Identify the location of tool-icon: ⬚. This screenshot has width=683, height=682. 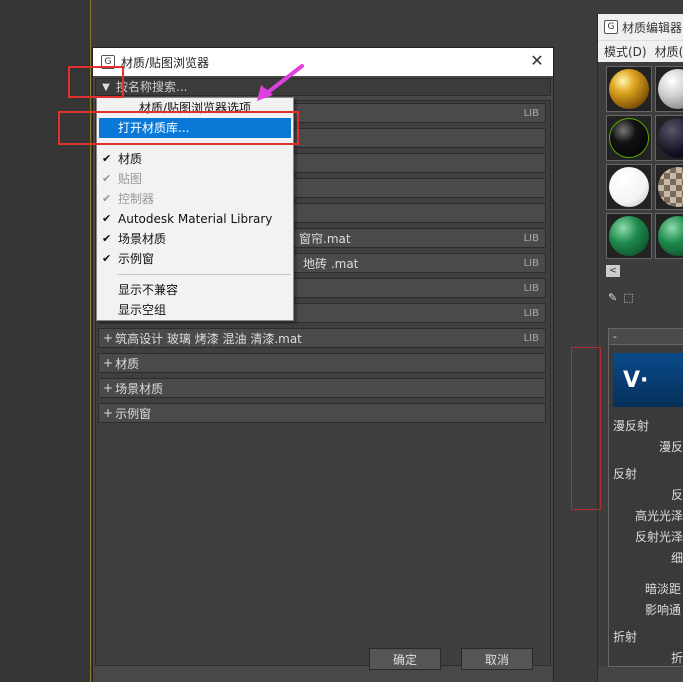
(628, 297).